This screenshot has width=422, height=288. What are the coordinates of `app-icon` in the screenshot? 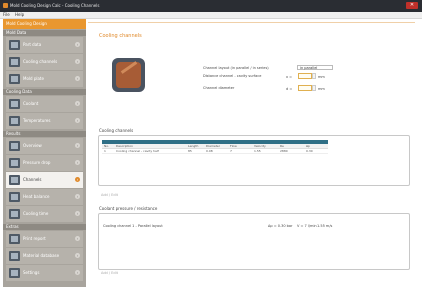 It's located at (5, 5).